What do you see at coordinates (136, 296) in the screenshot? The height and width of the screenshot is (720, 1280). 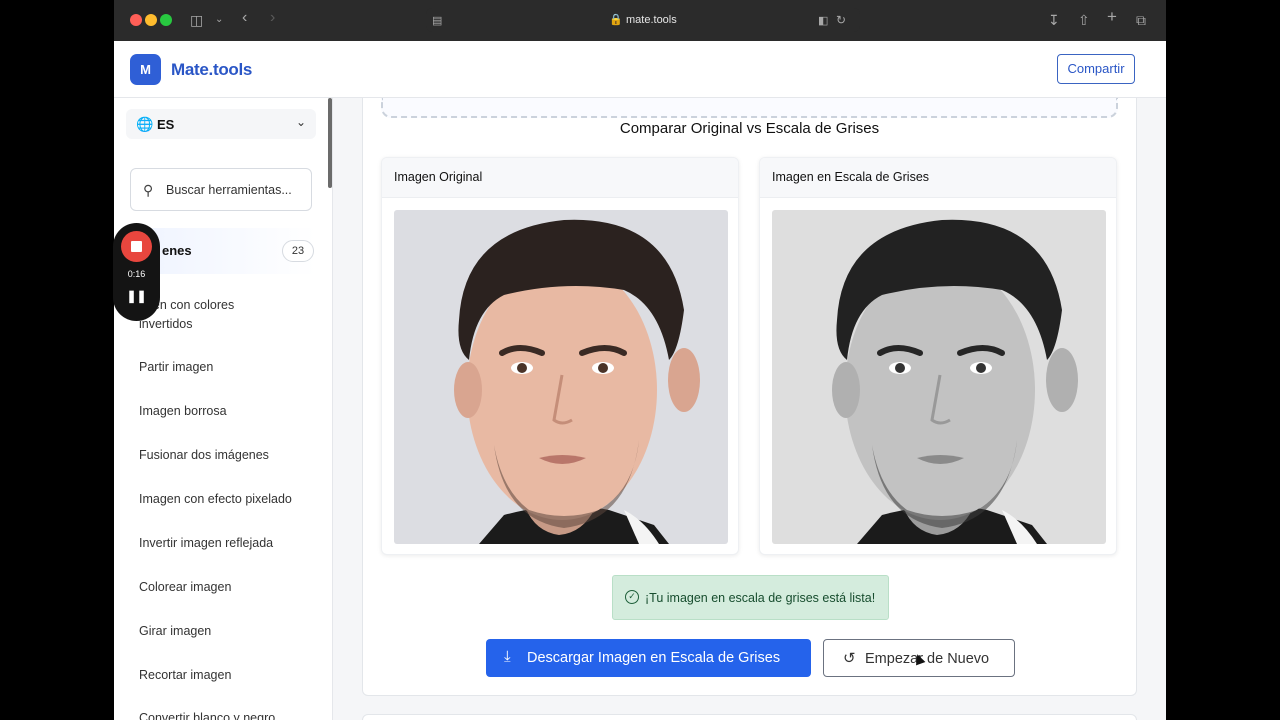 I see `pause-recording-button: ❚❚` at bounding box center [136, 296].